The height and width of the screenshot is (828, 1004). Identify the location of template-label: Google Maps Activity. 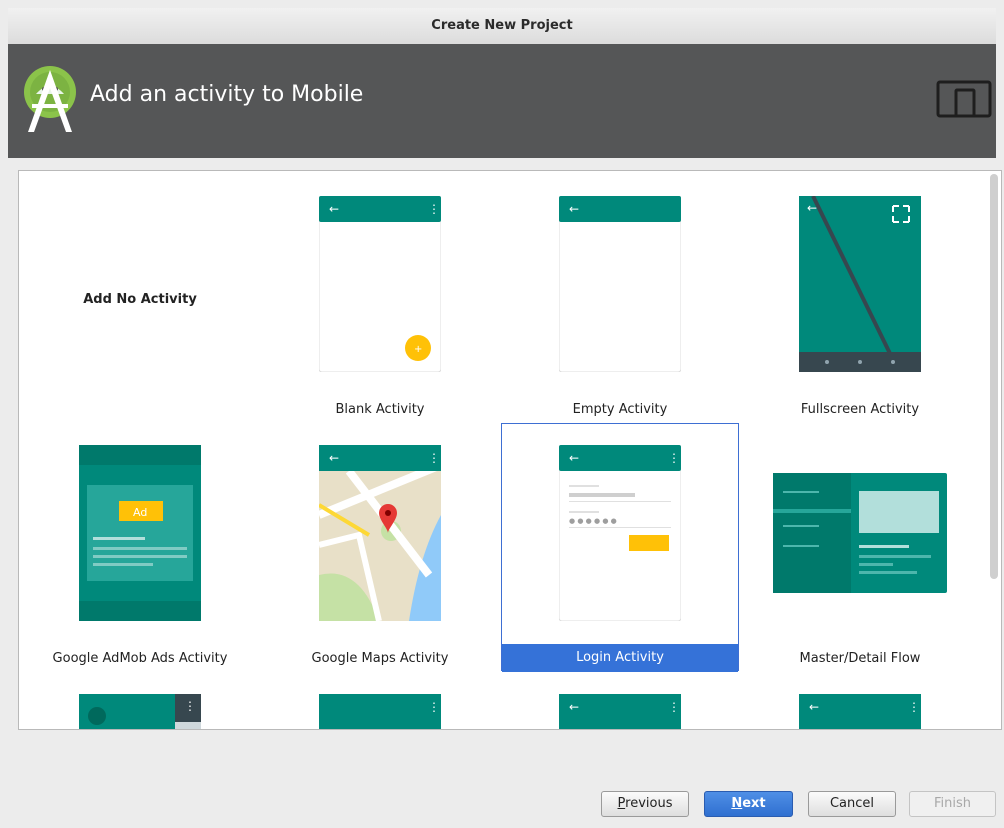
(380, 658).